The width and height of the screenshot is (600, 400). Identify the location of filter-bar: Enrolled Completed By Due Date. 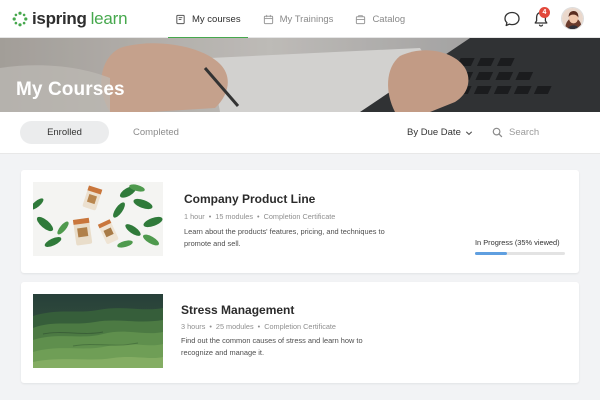
(300, 133).